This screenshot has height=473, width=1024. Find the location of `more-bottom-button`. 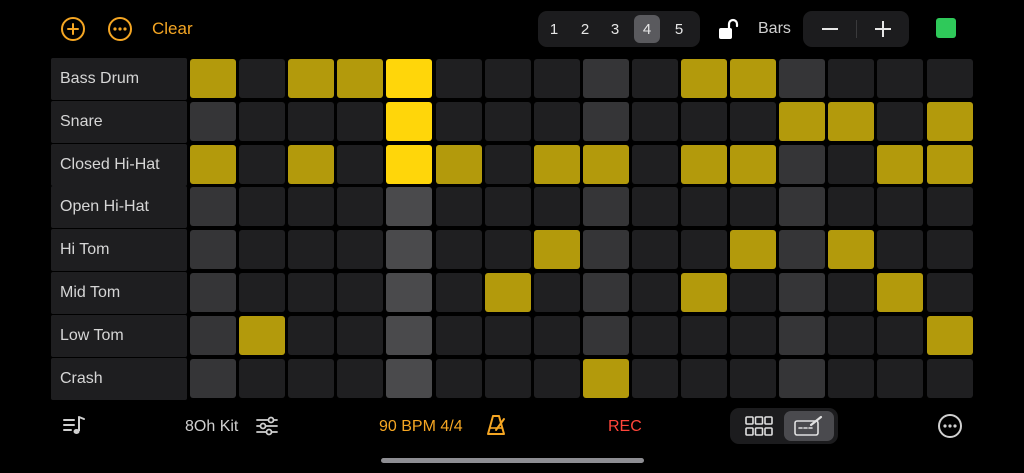

more-bottom-button is located at coordinates (950, 426).